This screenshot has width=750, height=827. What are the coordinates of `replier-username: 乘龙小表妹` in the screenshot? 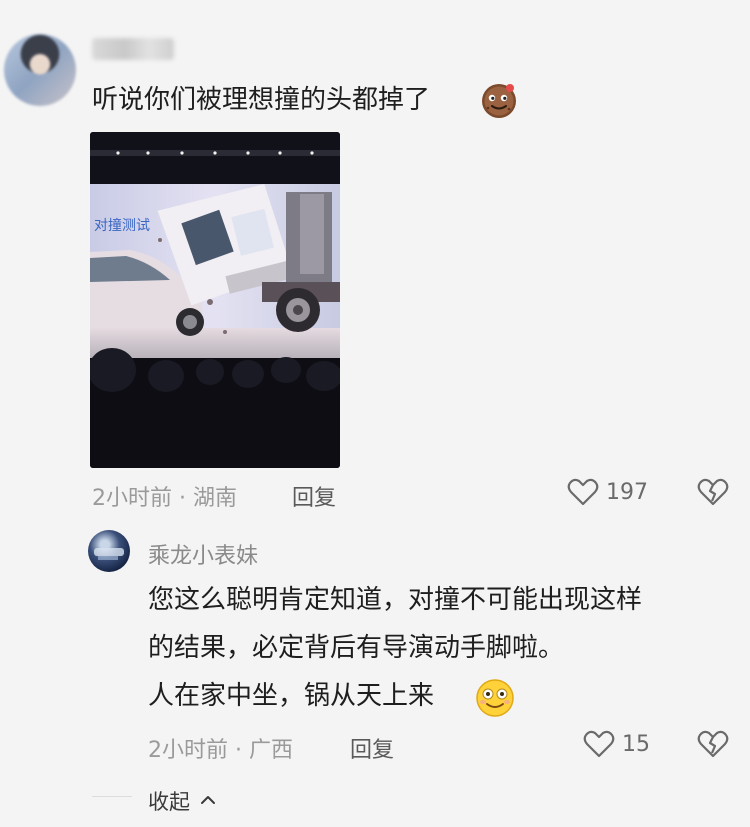 It's located at (203, 554).